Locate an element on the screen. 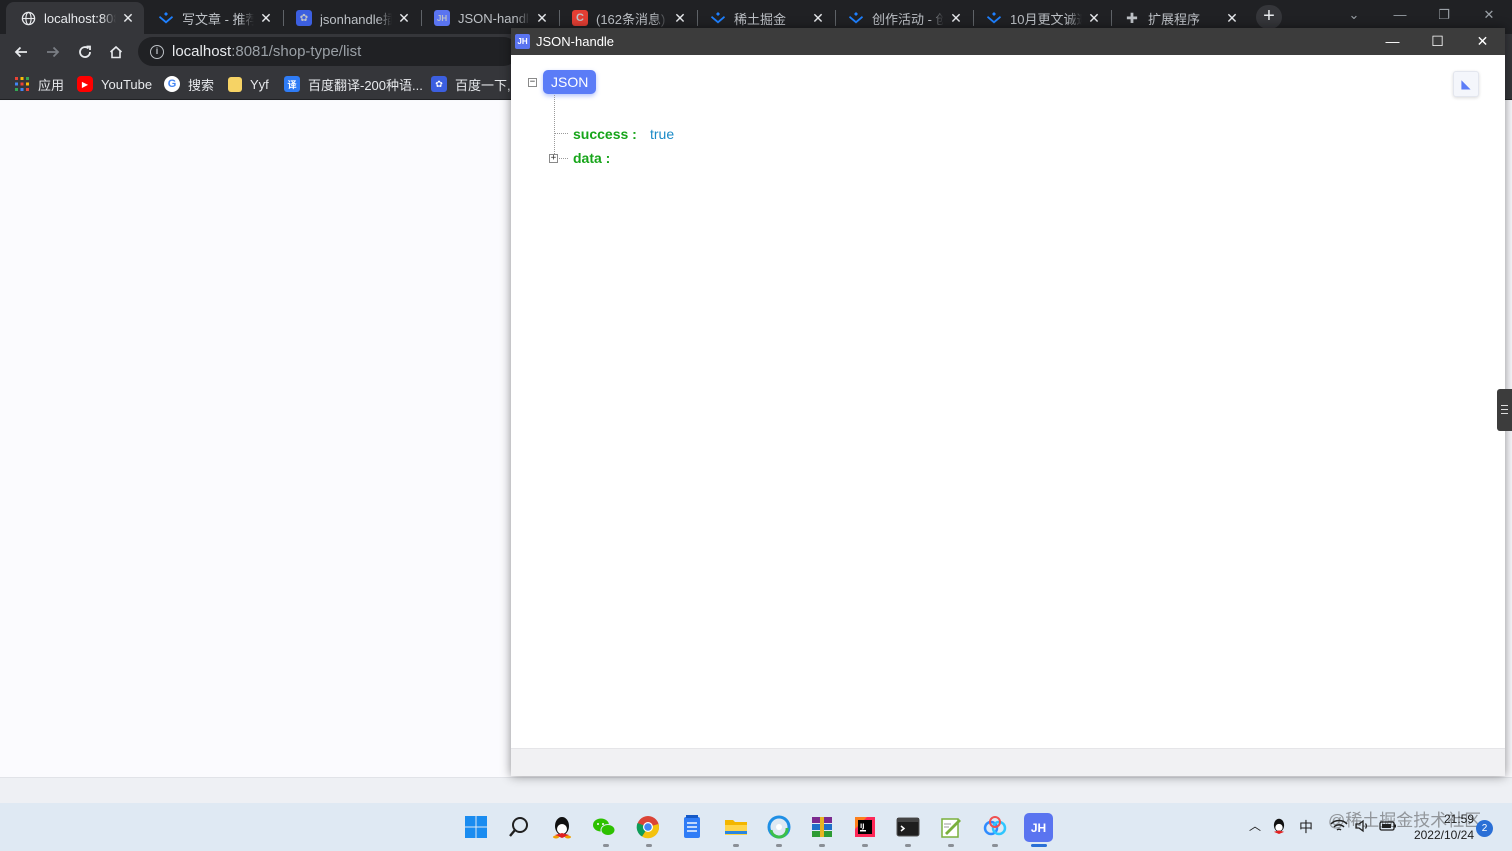  tab-search-chevron-icon: ⌄ is located at coordinates (1354, 15).